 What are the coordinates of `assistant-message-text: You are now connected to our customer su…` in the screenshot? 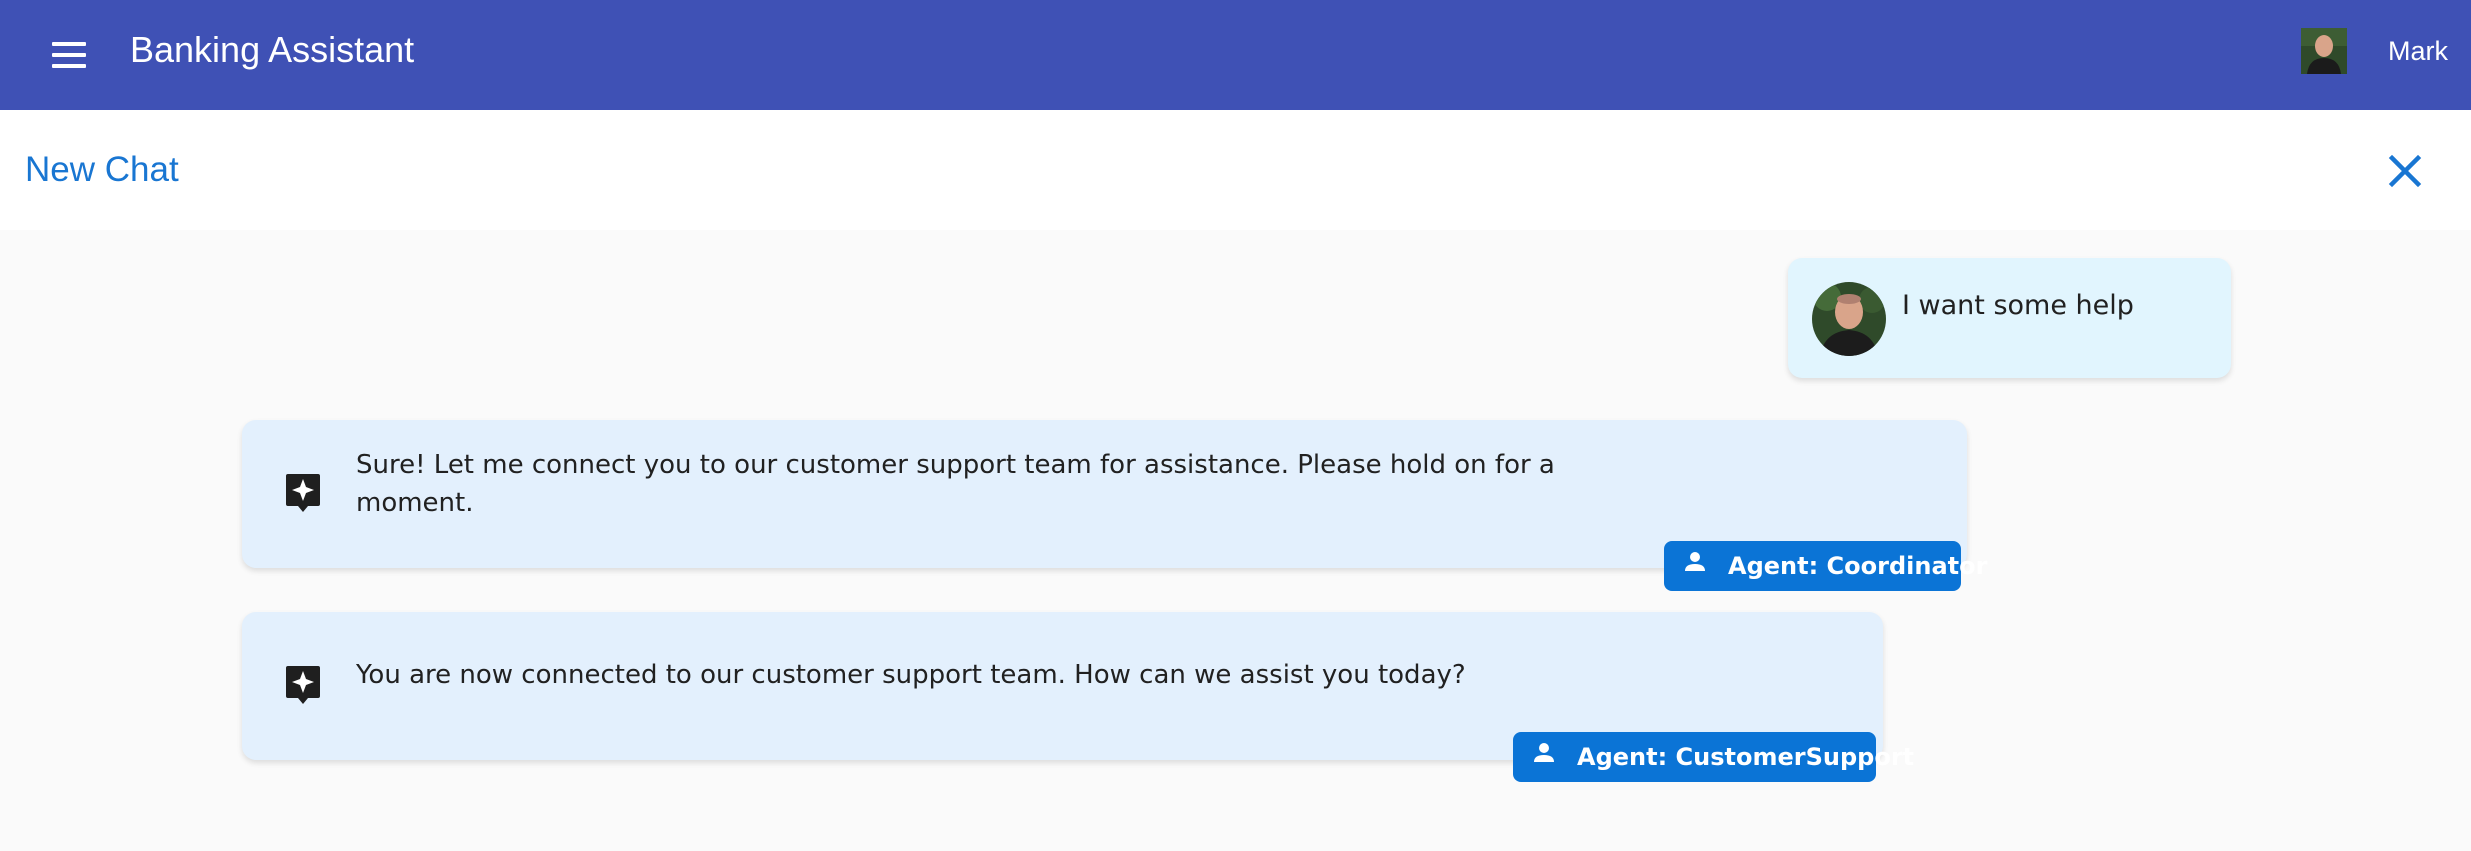 It's located at (911, 675).